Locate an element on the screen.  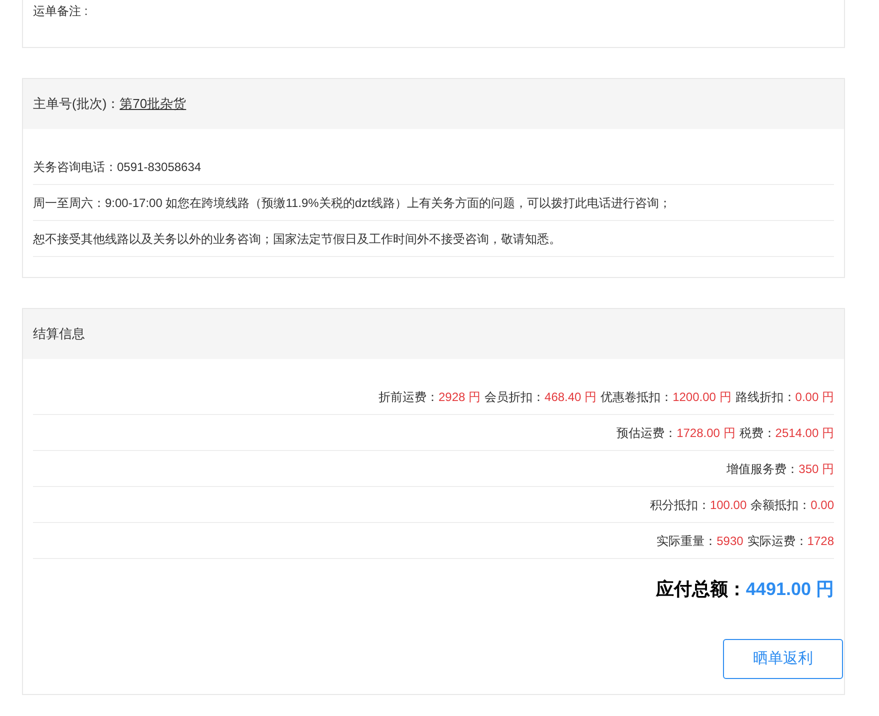
total-label: 应付总额： is located at coordinates (701, 589).